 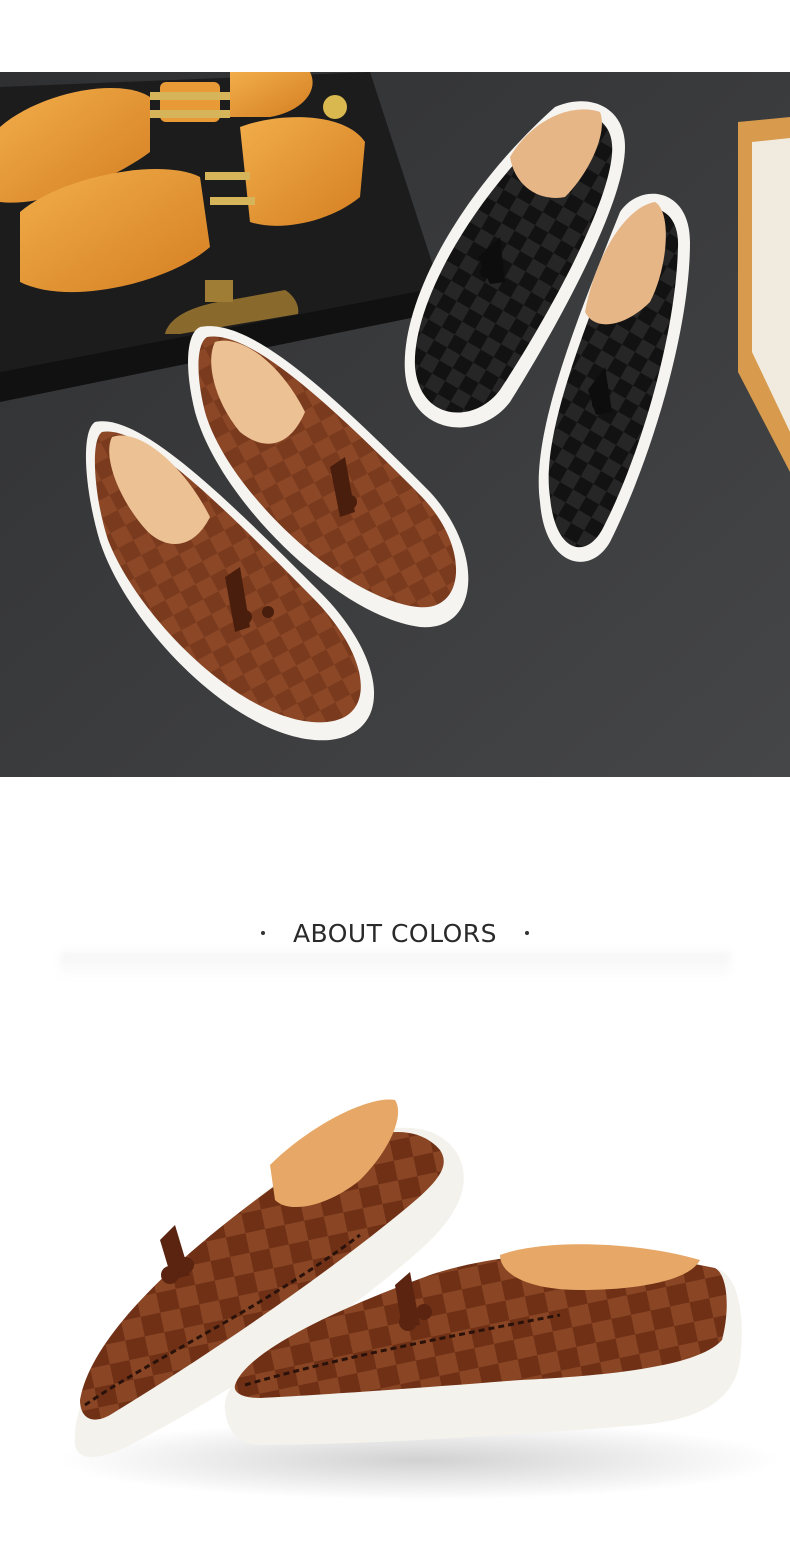 What do you see at coordinates (395, 933) in the screenshot?
I see `section-title: ABOUT COLORS` at bounding box center [395, 933].